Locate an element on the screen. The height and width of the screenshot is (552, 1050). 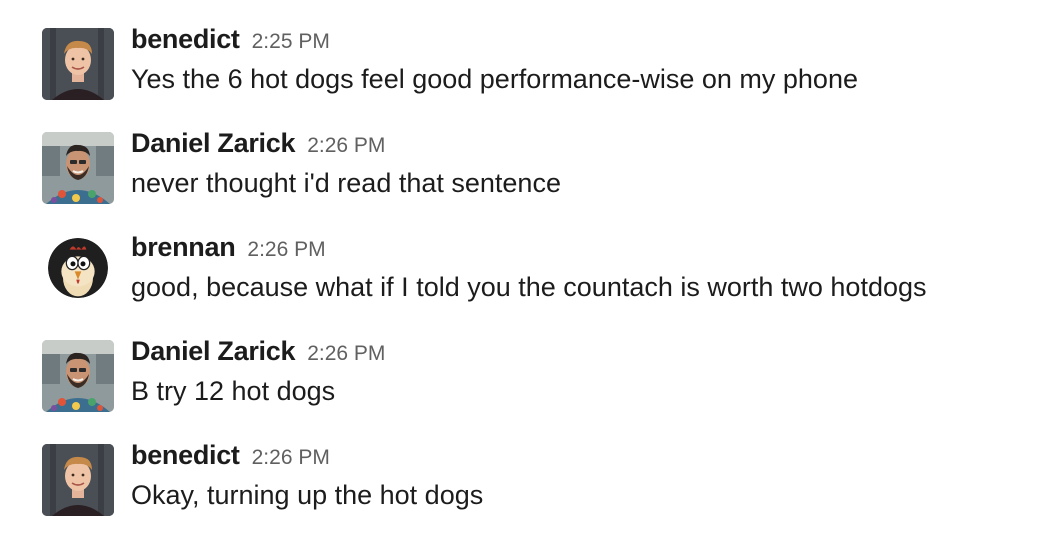
message-text: Okay, turning up the hot dogs is located at coordinates (307, 495).